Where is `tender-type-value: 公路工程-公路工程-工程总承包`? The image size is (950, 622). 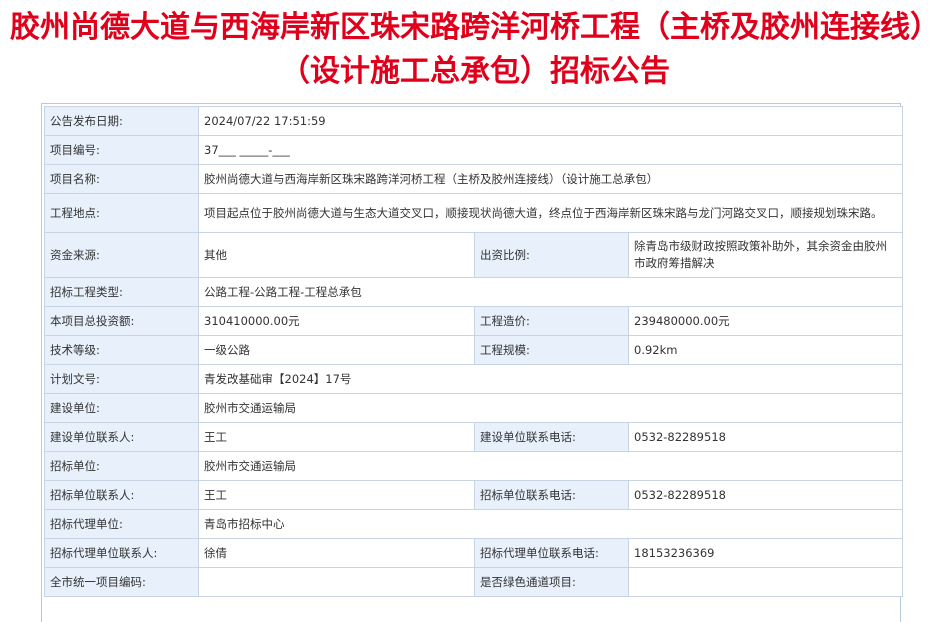 tender-type-value: 公路工程-公路工程-工程总承包 is located at coordinates (550, 292).